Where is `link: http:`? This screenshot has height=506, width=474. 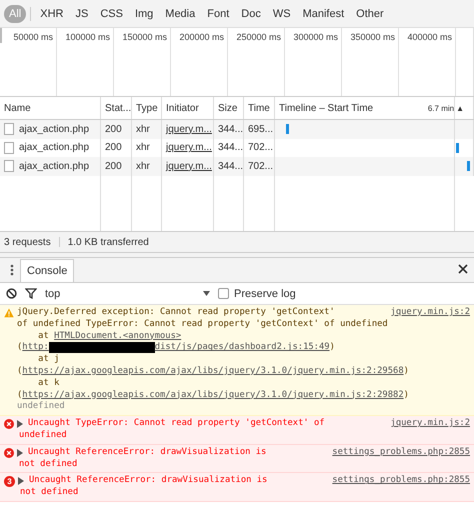
link: http: is located at coordinates (35, 348).